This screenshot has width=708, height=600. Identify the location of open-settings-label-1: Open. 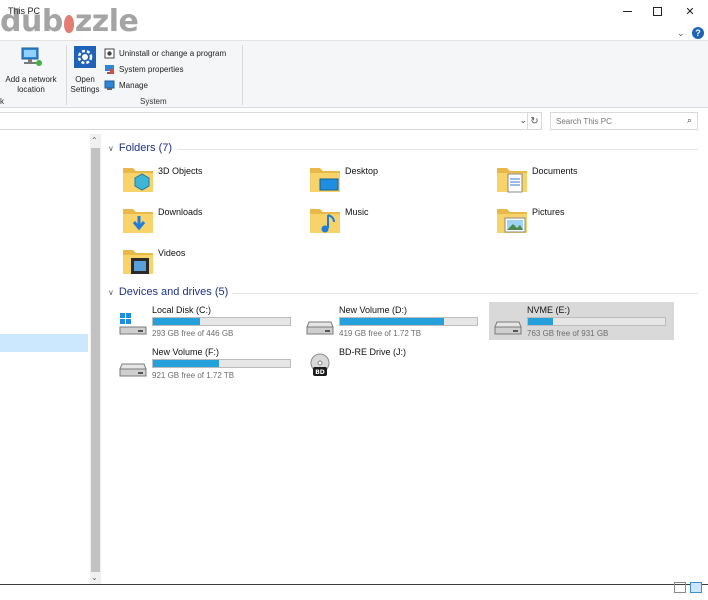
(85, 79).